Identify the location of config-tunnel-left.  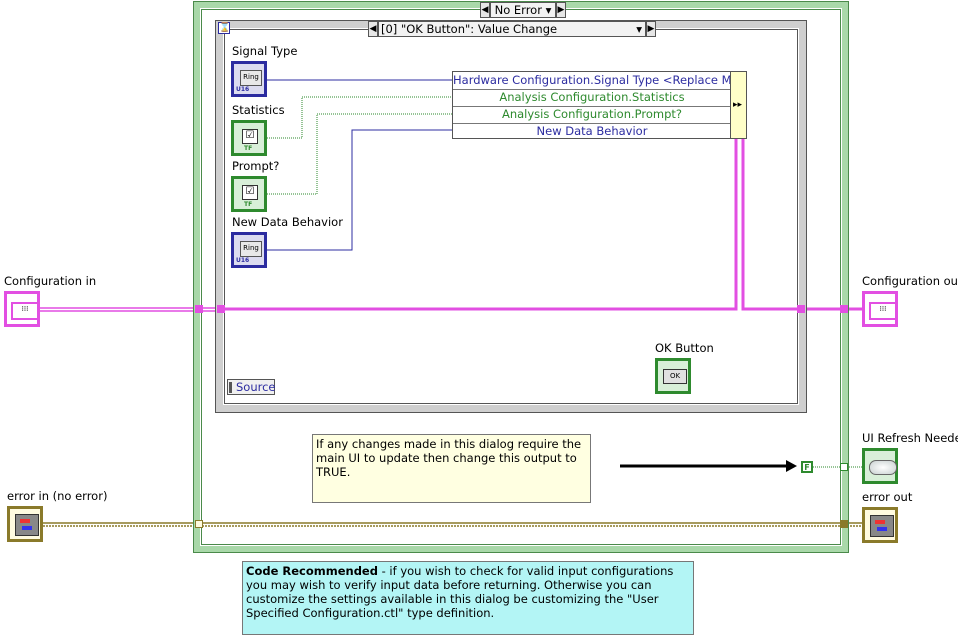
(199, 309).